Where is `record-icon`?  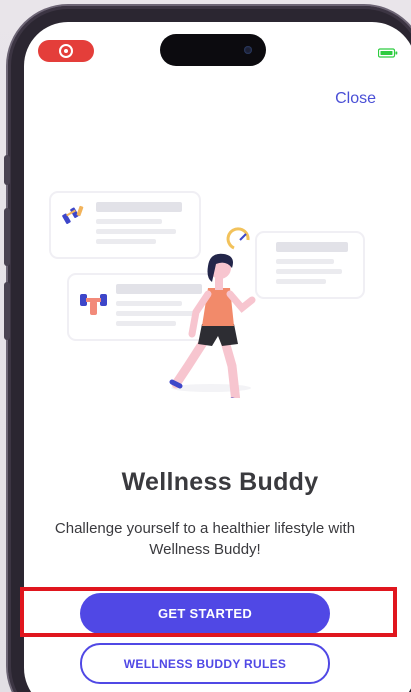 record-icon is located at coordinates (66, 51).